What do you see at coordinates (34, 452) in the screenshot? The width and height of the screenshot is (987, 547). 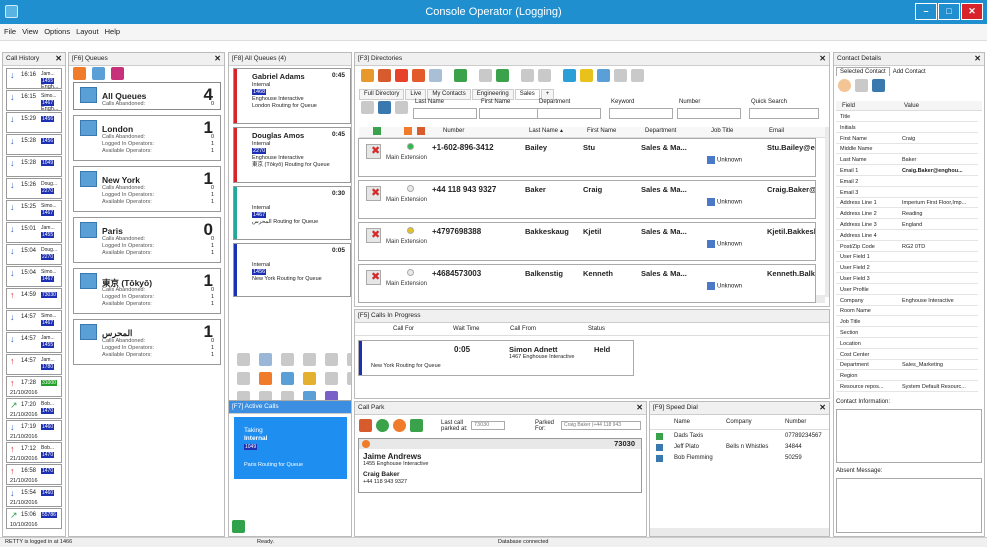 I see `history-item: ↑ 17:12 Bob... 1470 21/10/2016` at bounding box center [34, 452].